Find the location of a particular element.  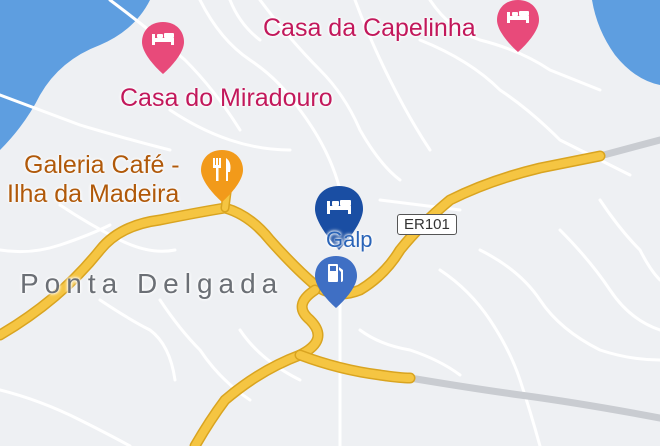

gas-pin-galp is located at coordinates (336, 282).